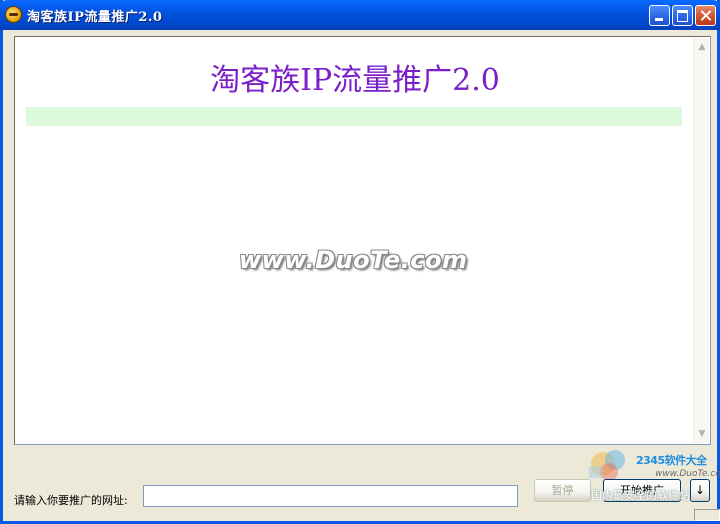  What do you see at coordinates (671, 460) in the screenshot?
I see `brand-name: 2345软件大全` at bounding box center [671, 460].